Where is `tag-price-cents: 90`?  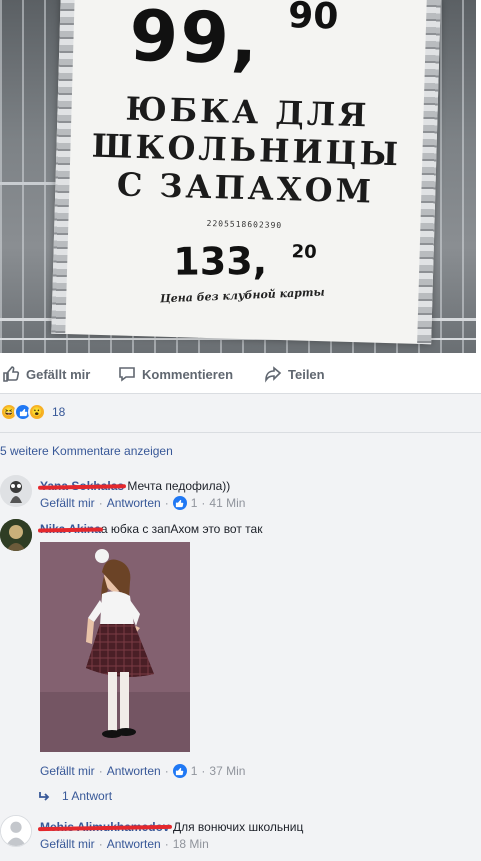 tag-price-cents: 90 is located at coordinates (313, 19).